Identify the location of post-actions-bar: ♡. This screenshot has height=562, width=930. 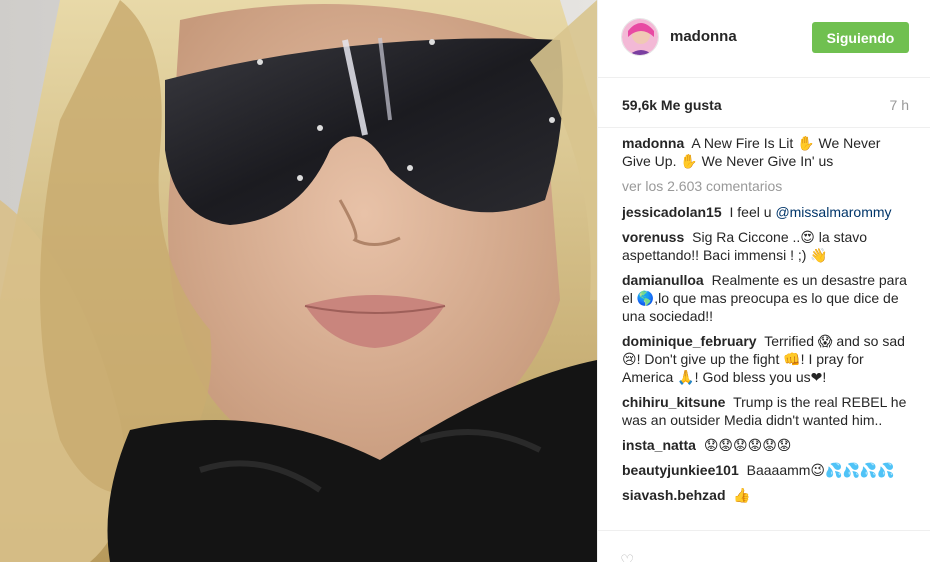
(764, 546).